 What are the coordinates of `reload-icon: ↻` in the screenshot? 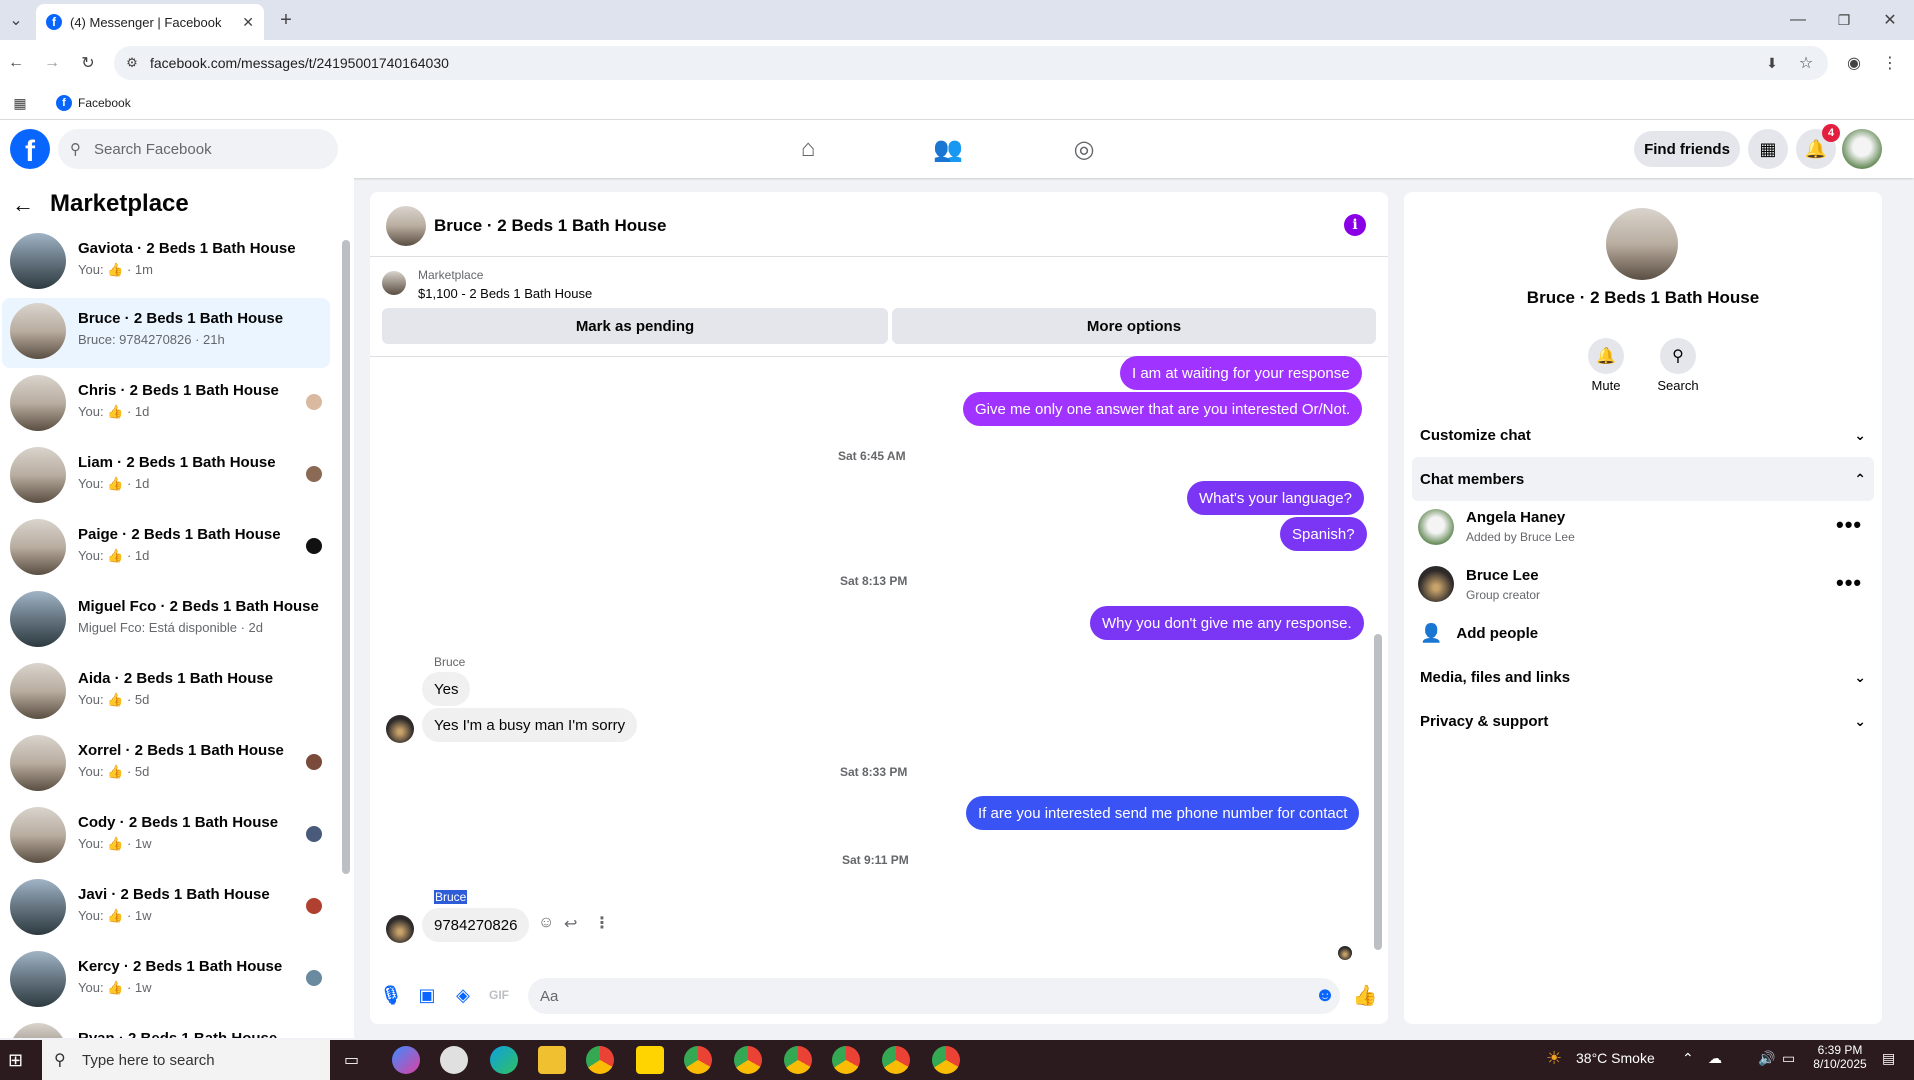 It's located at (88, 63).